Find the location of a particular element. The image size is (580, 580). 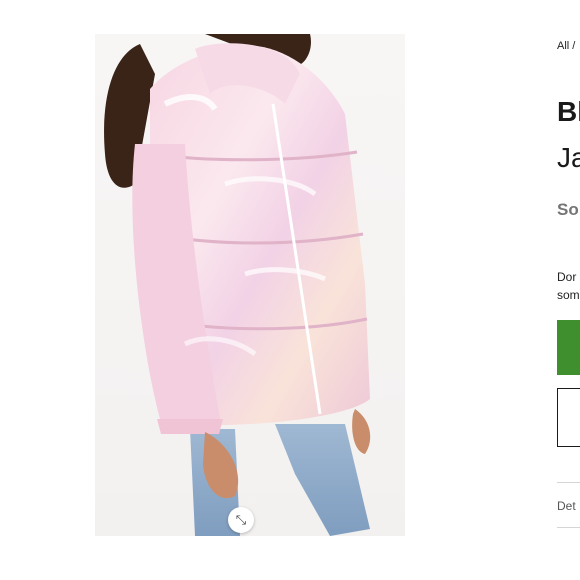

breadcrumb: All / is located at coordinates (566, 46).